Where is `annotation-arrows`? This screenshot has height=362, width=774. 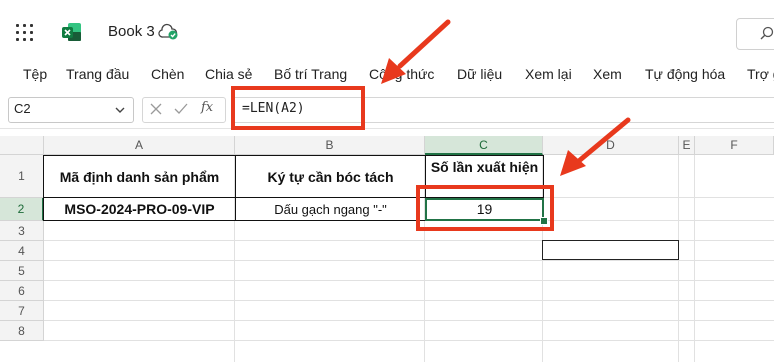 annotation-arrows is located at coordinates (506, 97).